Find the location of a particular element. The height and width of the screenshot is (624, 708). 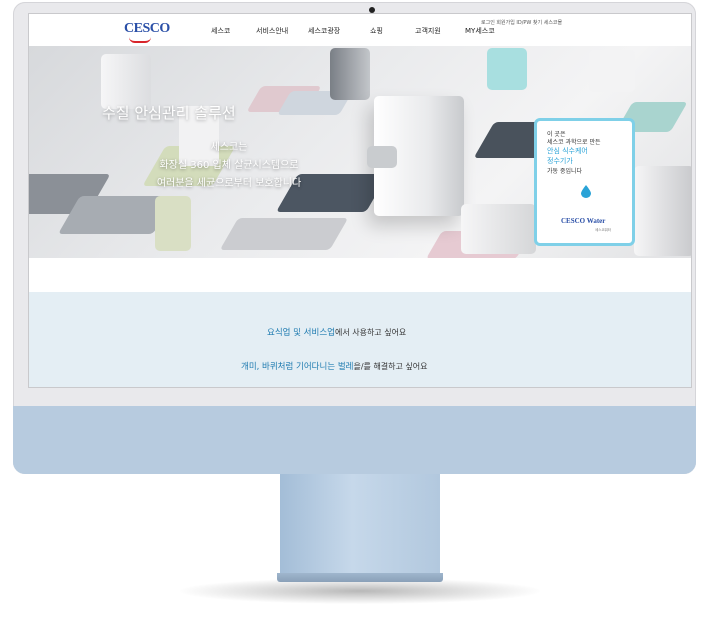

monitor-stand-foot is located at coordinates (360, 577).